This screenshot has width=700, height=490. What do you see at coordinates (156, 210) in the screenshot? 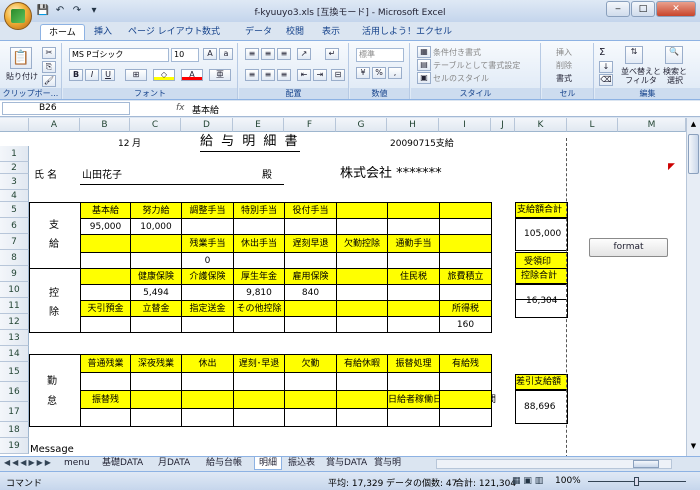
I see `pay-cell-pay_h1-1: 努力給` at bounding box center [156, 210].